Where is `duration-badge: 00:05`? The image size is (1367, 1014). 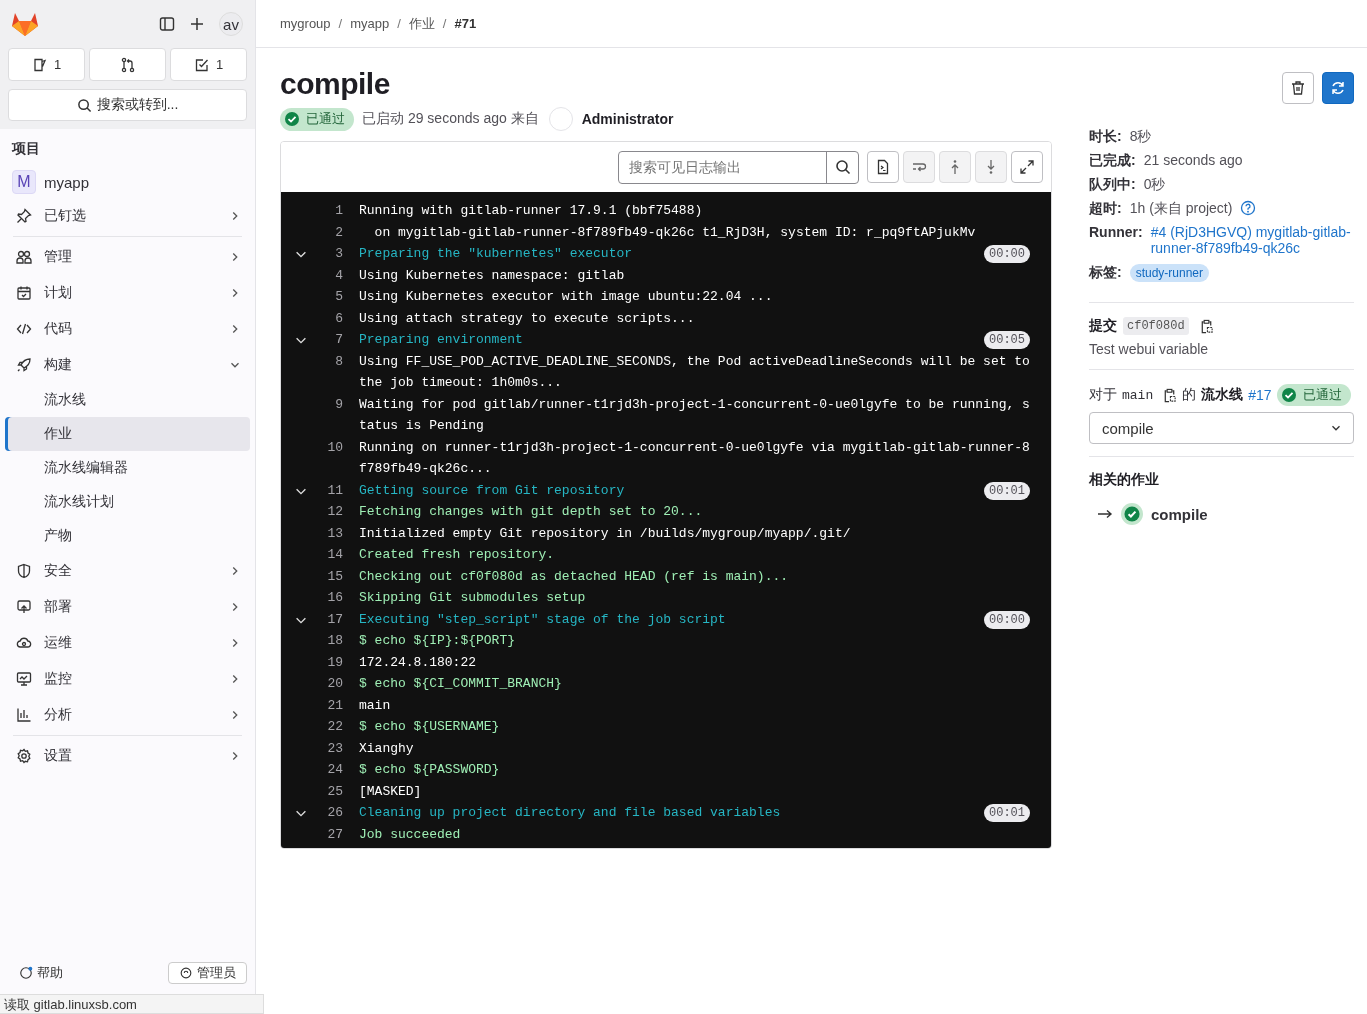 duration-badge: 00:05 is located at coordinates (1007, 340).